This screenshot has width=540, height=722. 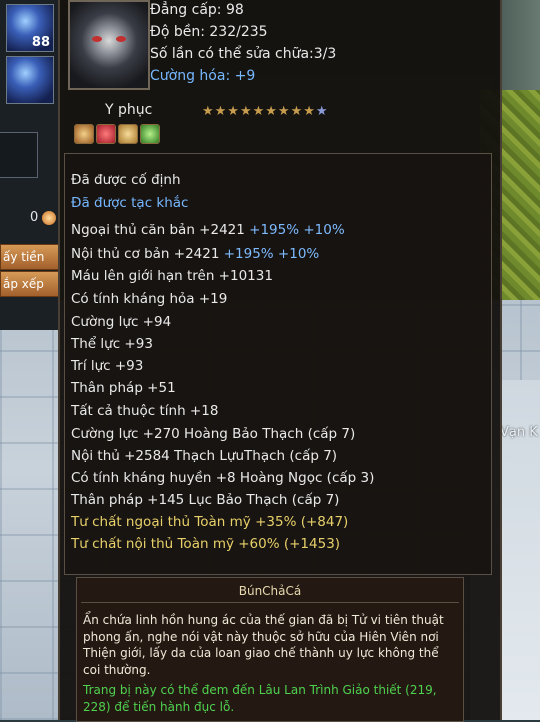 I want to click on item-durability: Độ bền: 232/235, so click(x=209, y=32).